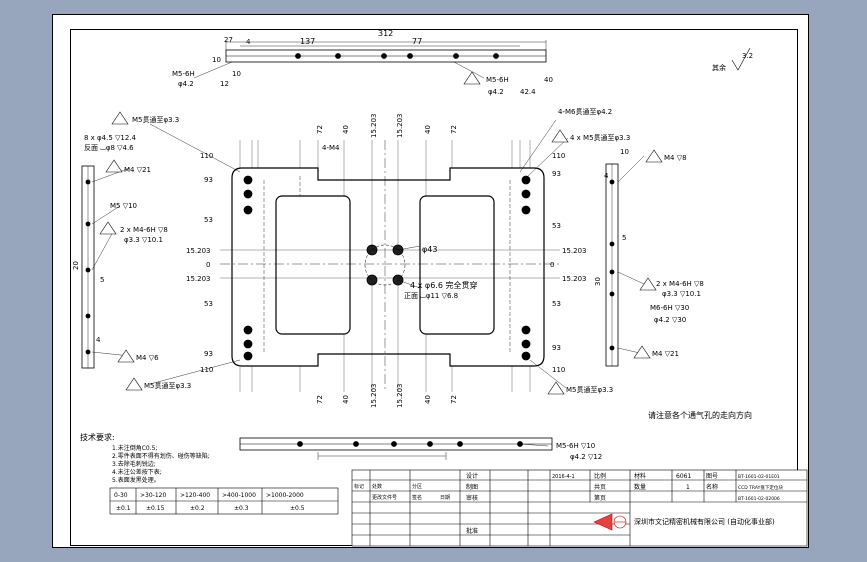 The image size is (867, 562). What do you see at coordinates (700, 415) in the screenshot?
I see `note-air-channel: 请注意各个通气孔的走向方向` at bounding box center [700, 415].